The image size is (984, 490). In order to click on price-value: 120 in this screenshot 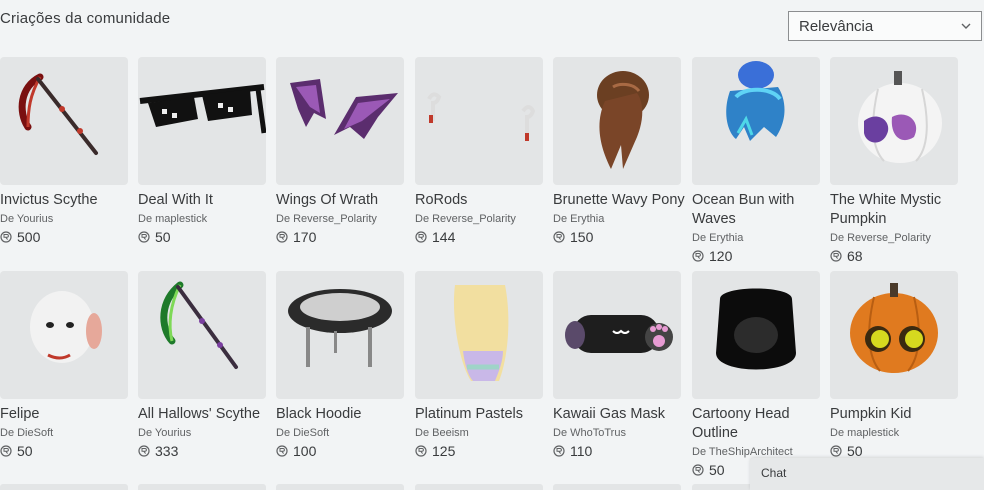, I will do `click(721, 256)`.